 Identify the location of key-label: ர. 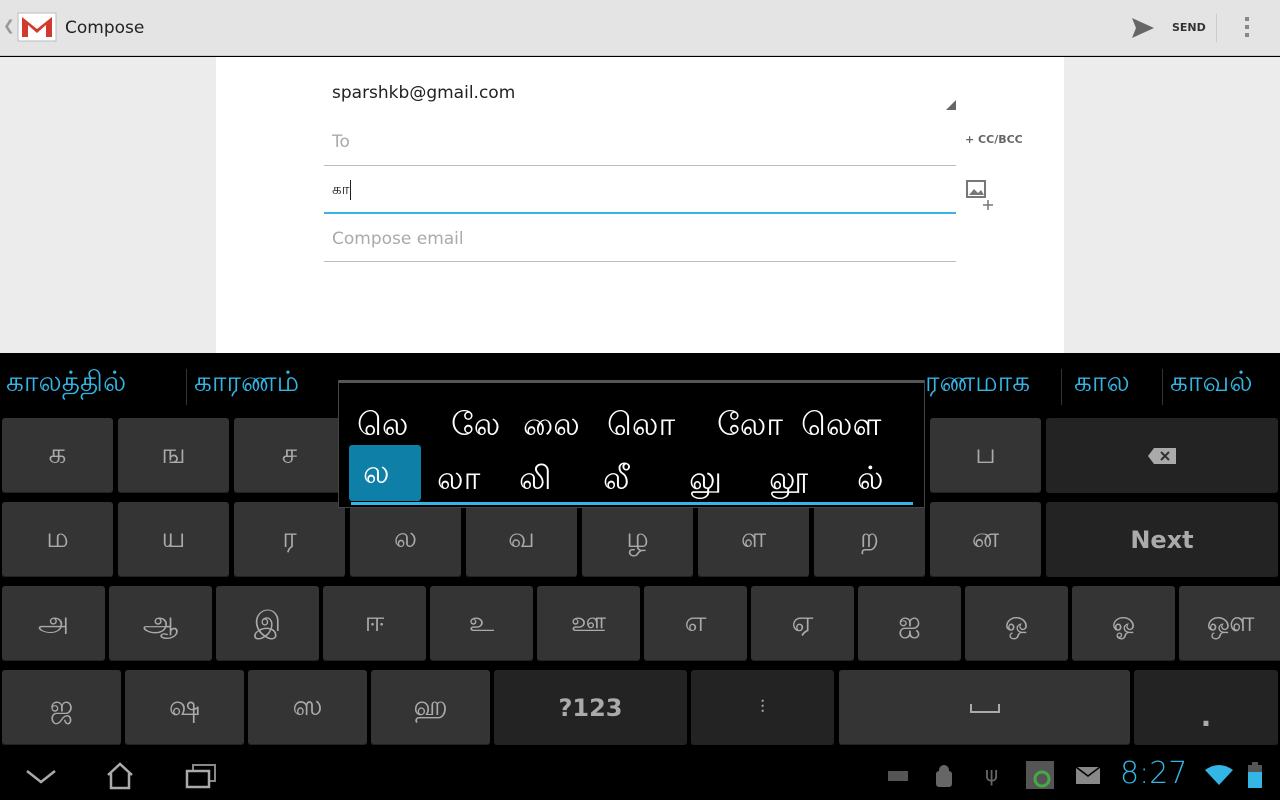
(289, 537).